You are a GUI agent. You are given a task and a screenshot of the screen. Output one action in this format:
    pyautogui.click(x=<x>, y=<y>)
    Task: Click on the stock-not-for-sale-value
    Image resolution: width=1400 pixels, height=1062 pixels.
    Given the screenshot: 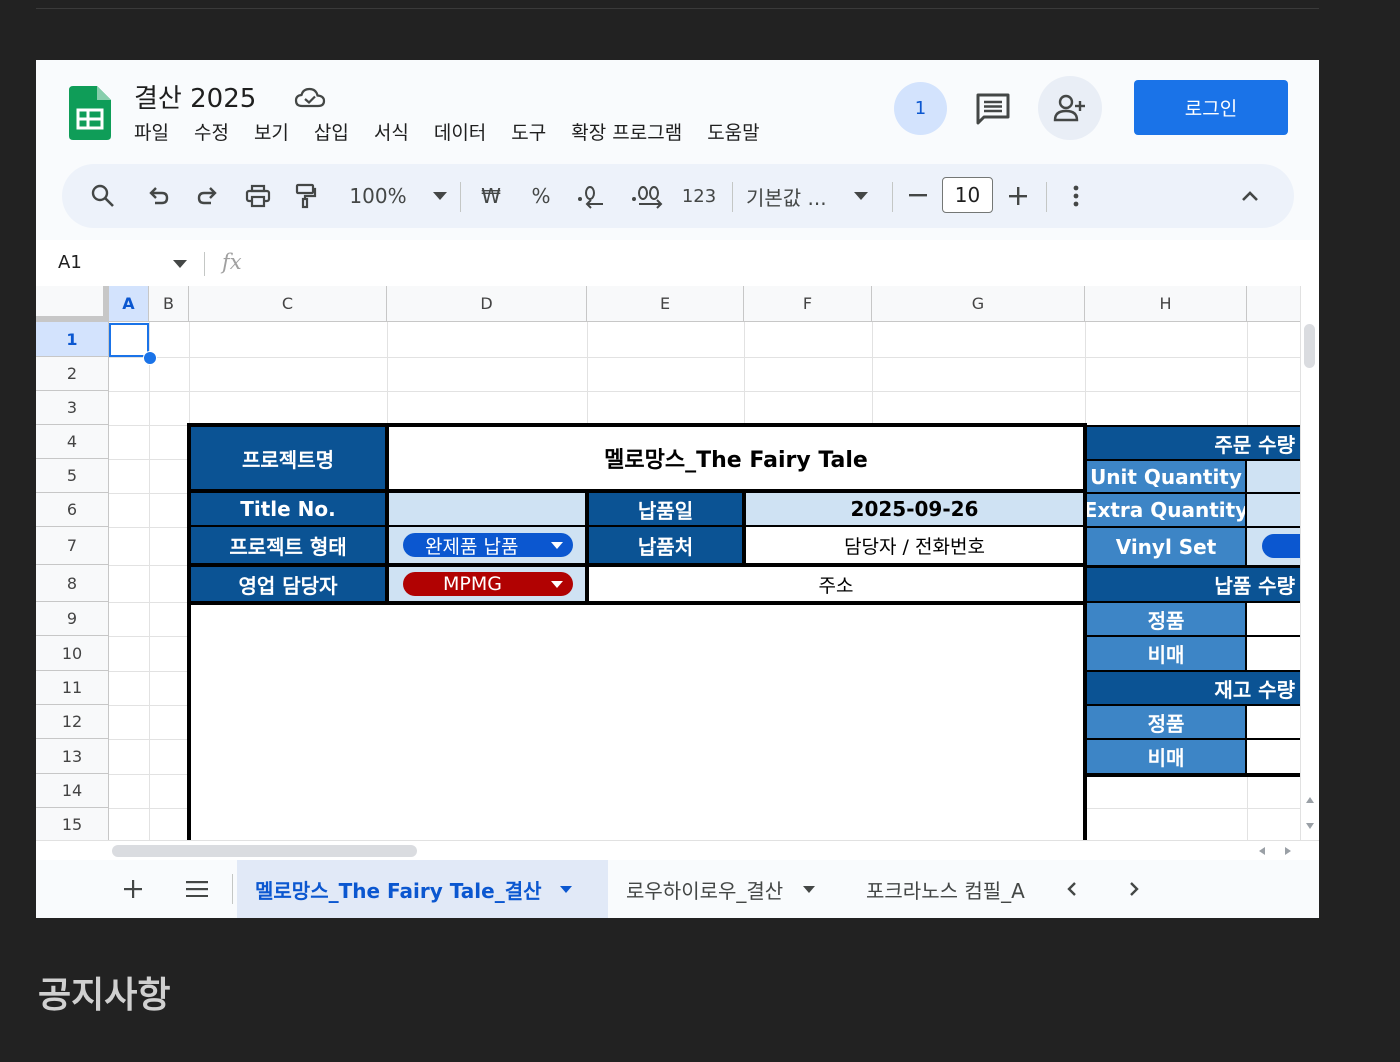 What is the action you would take?
    pyautogui.click(x=1273, y=756)
    